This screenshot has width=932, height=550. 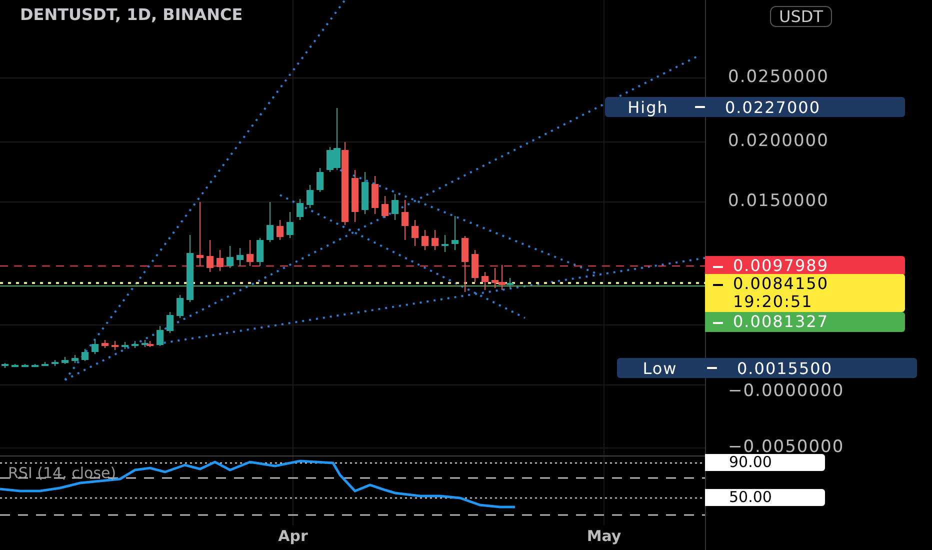 What do you see at coordinates (786, 391) in the screenshot?
I see `price-tick: −0.0000000` at bounding box center [786, 391].